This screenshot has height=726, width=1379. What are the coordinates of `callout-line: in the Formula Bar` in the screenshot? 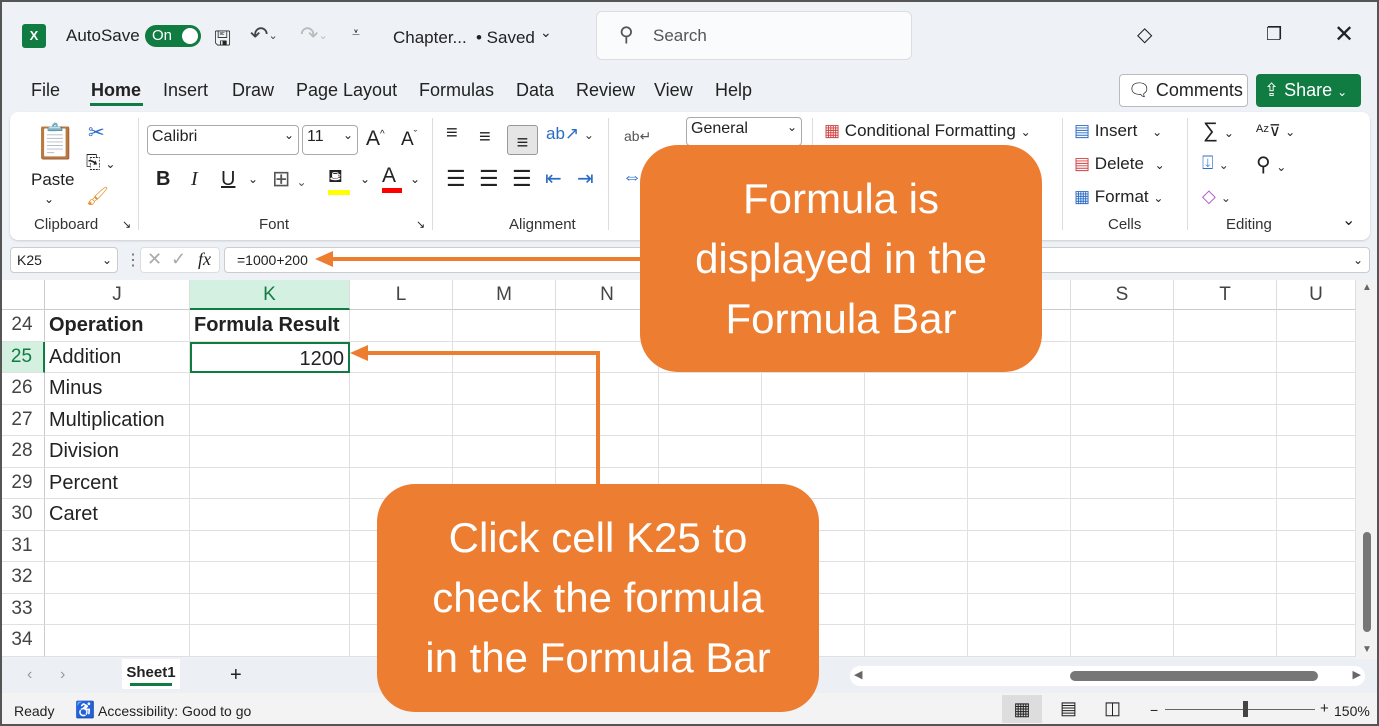 It's located at (598, 657).